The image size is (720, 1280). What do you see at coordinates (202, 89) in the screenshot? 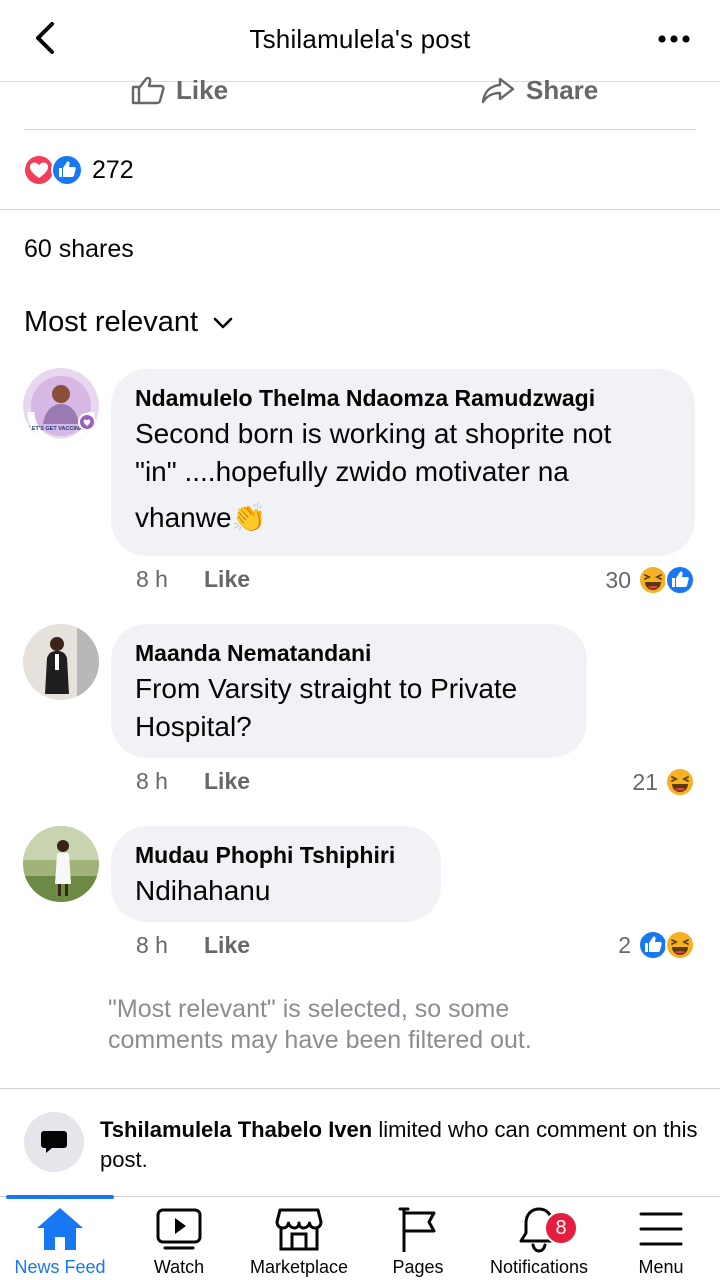
I see `post-like-label: Like` at bounding box center [202, 89].